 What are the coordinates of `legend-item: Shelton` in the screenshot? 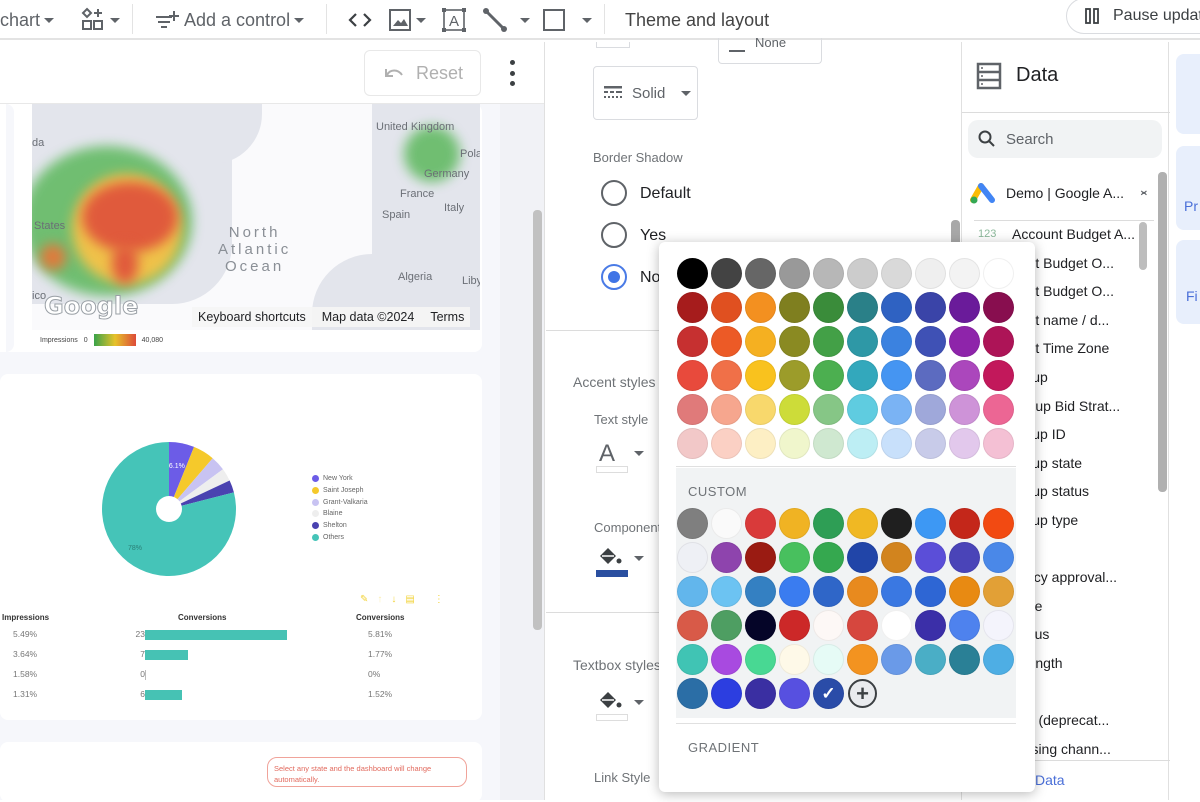 It's located at (340, 526).